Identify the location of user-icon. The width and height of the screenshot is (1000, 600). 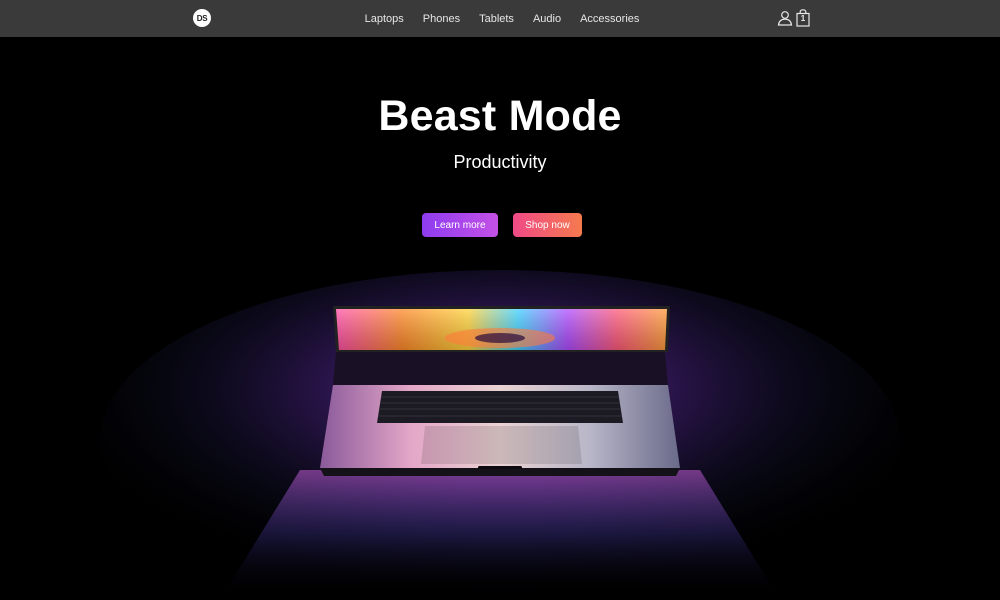
(785, 19).